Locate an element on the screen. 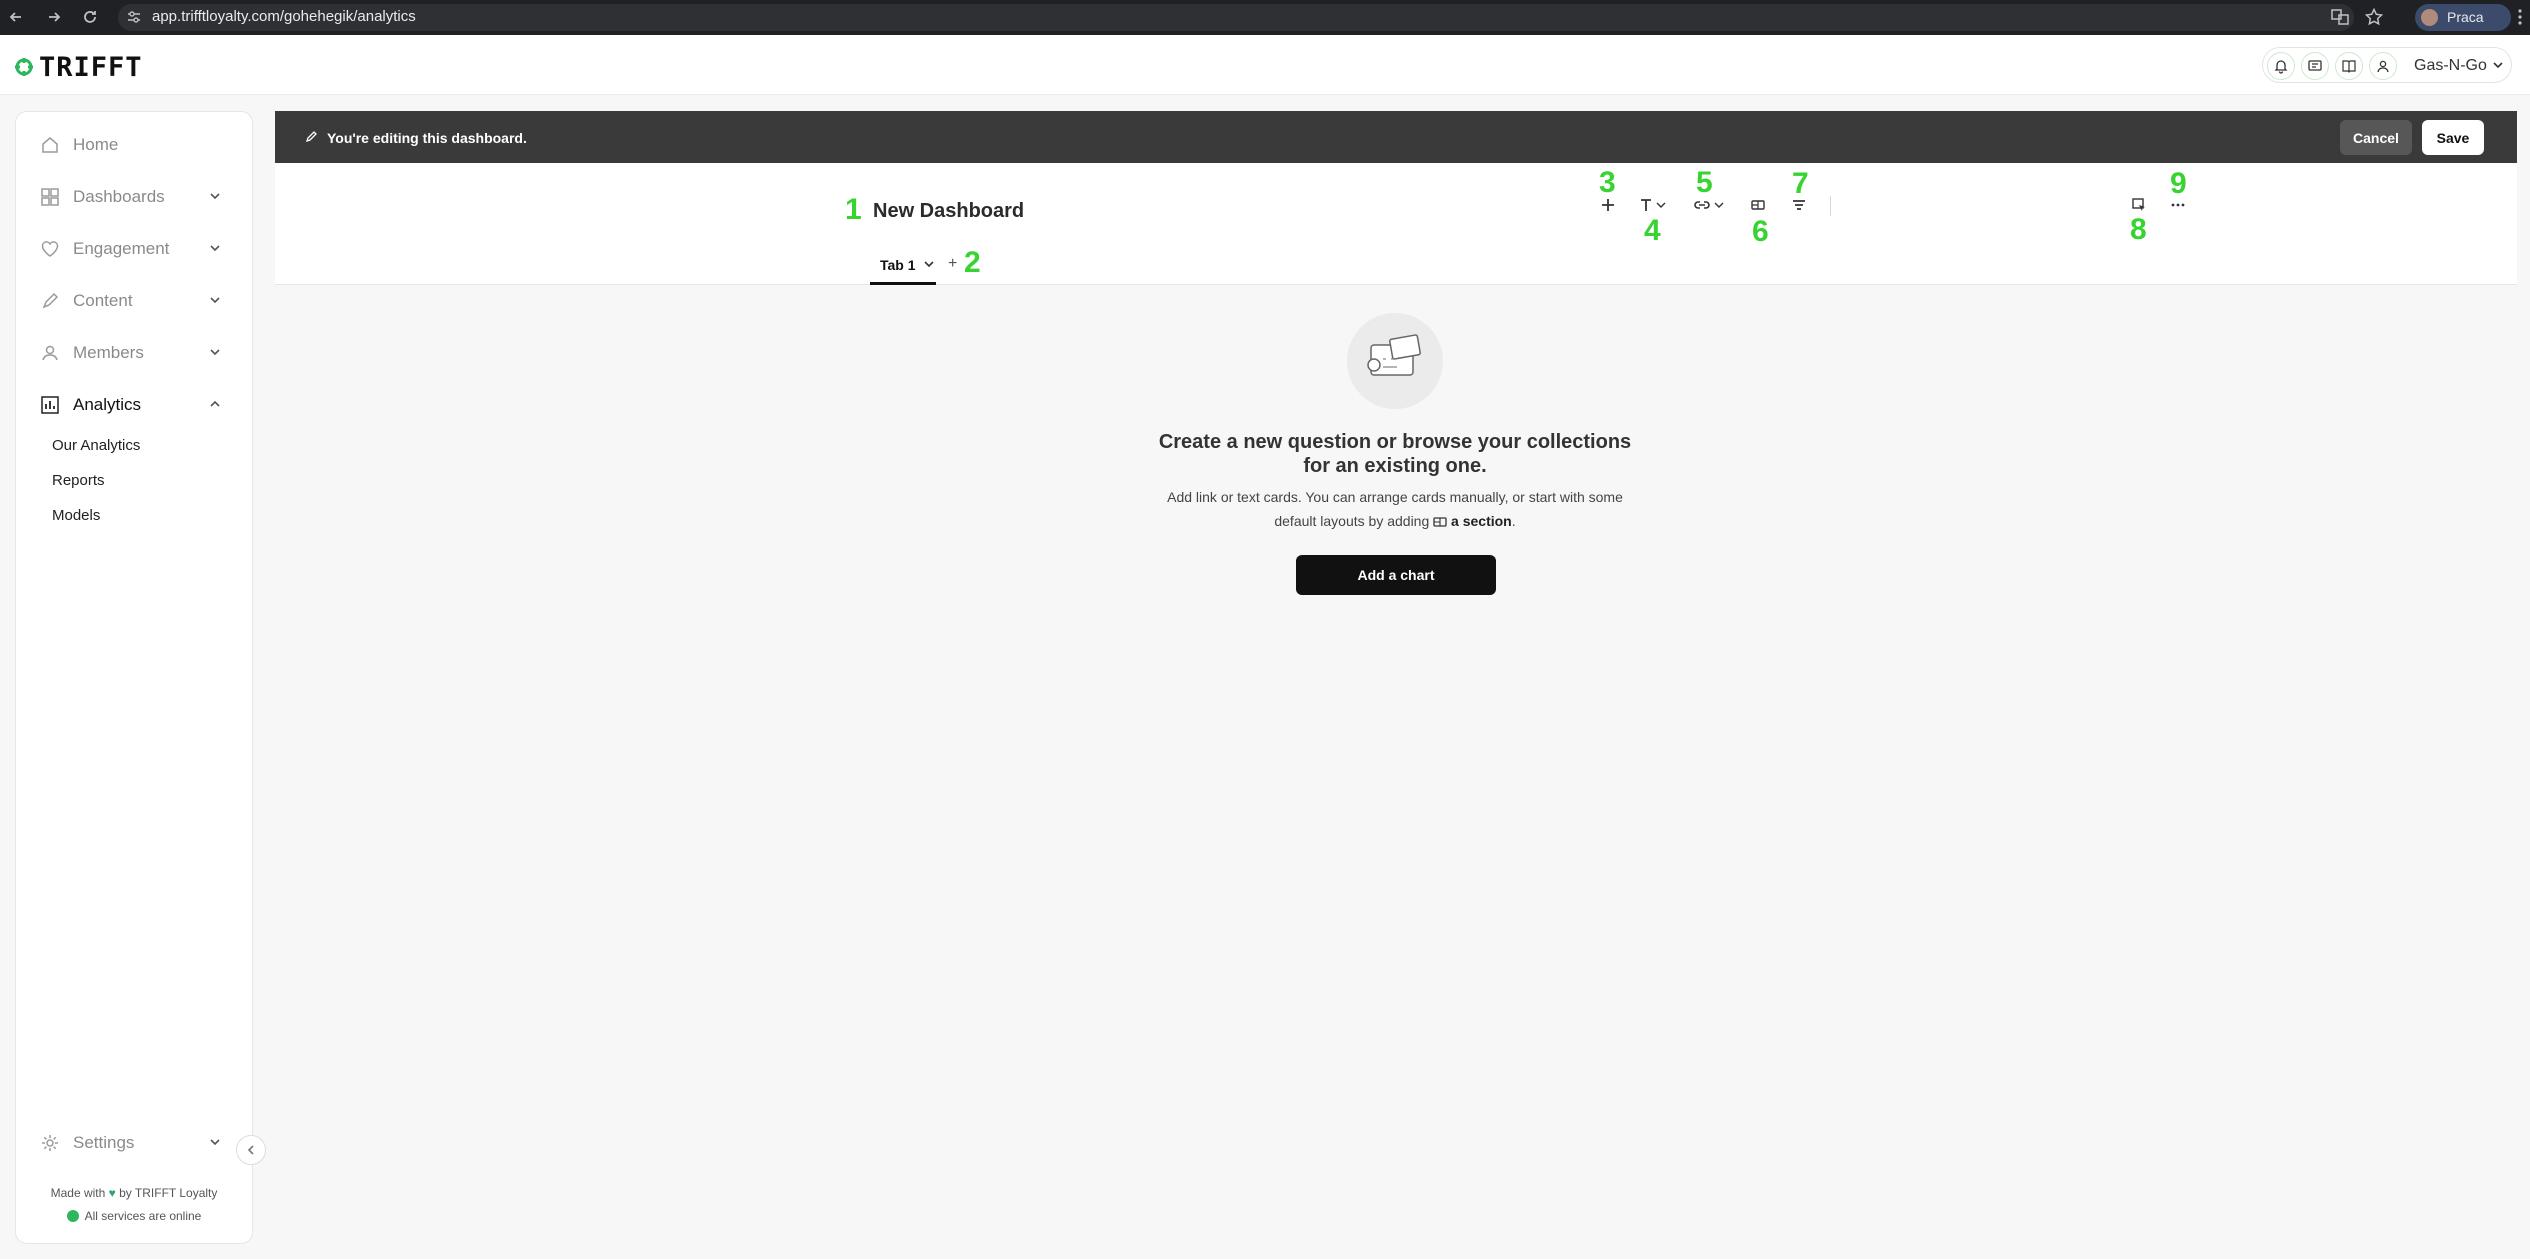 The height and width of the screenshot is (1259, 2530). add-filter-button is located at coordinates (1799, 205).